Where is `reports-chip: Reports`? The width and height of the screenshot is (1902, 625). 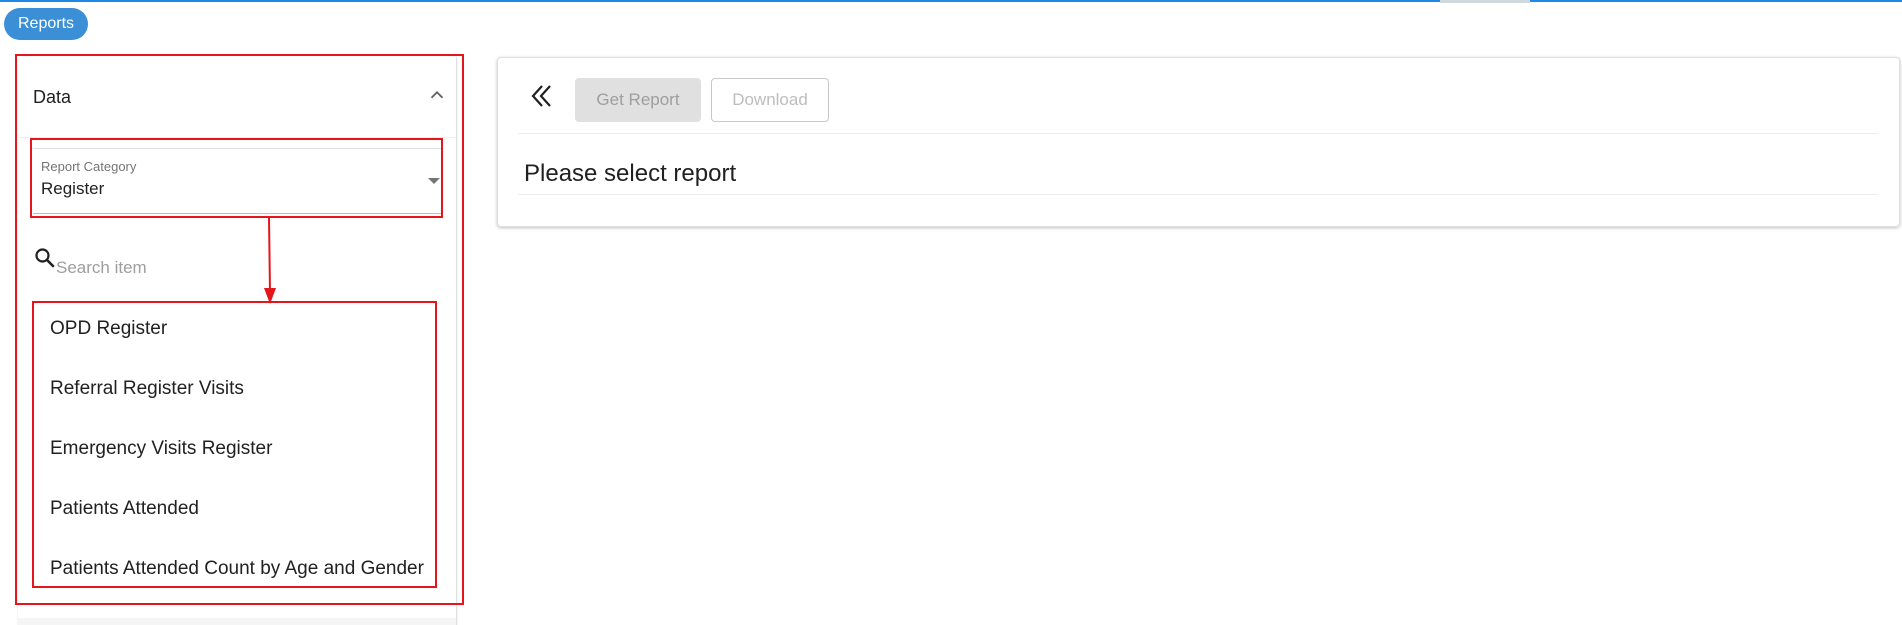 reports-chip: Reports is located at coordinates (46, 24).